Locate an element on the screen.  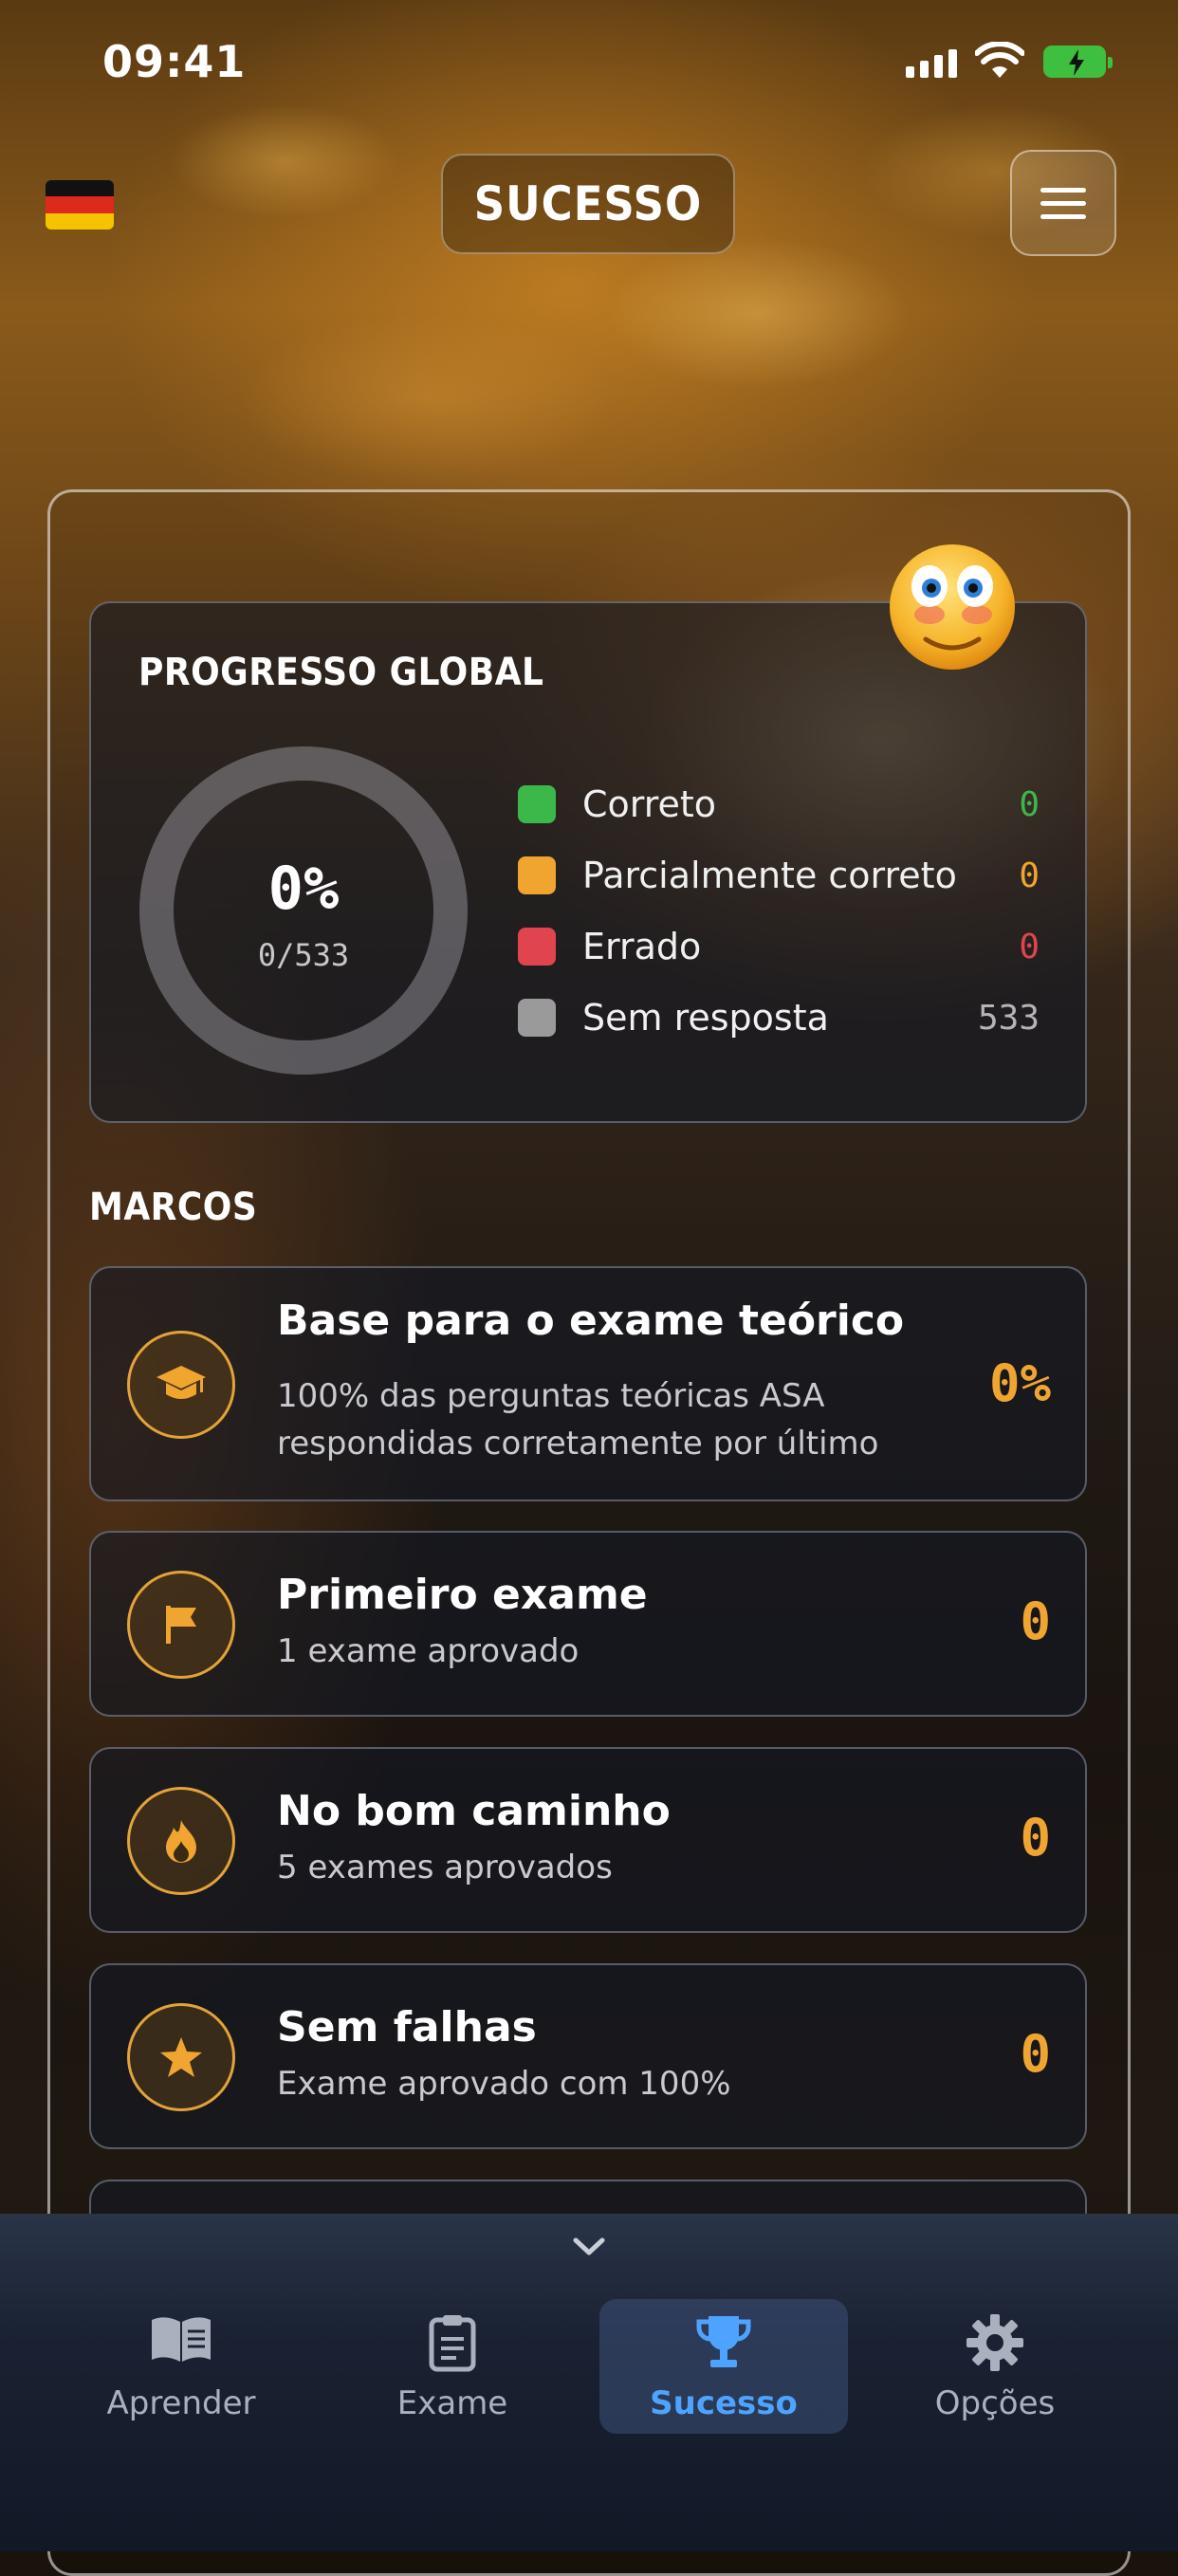
legend-correct: Correto 0 is located at coordinates (779, 804).